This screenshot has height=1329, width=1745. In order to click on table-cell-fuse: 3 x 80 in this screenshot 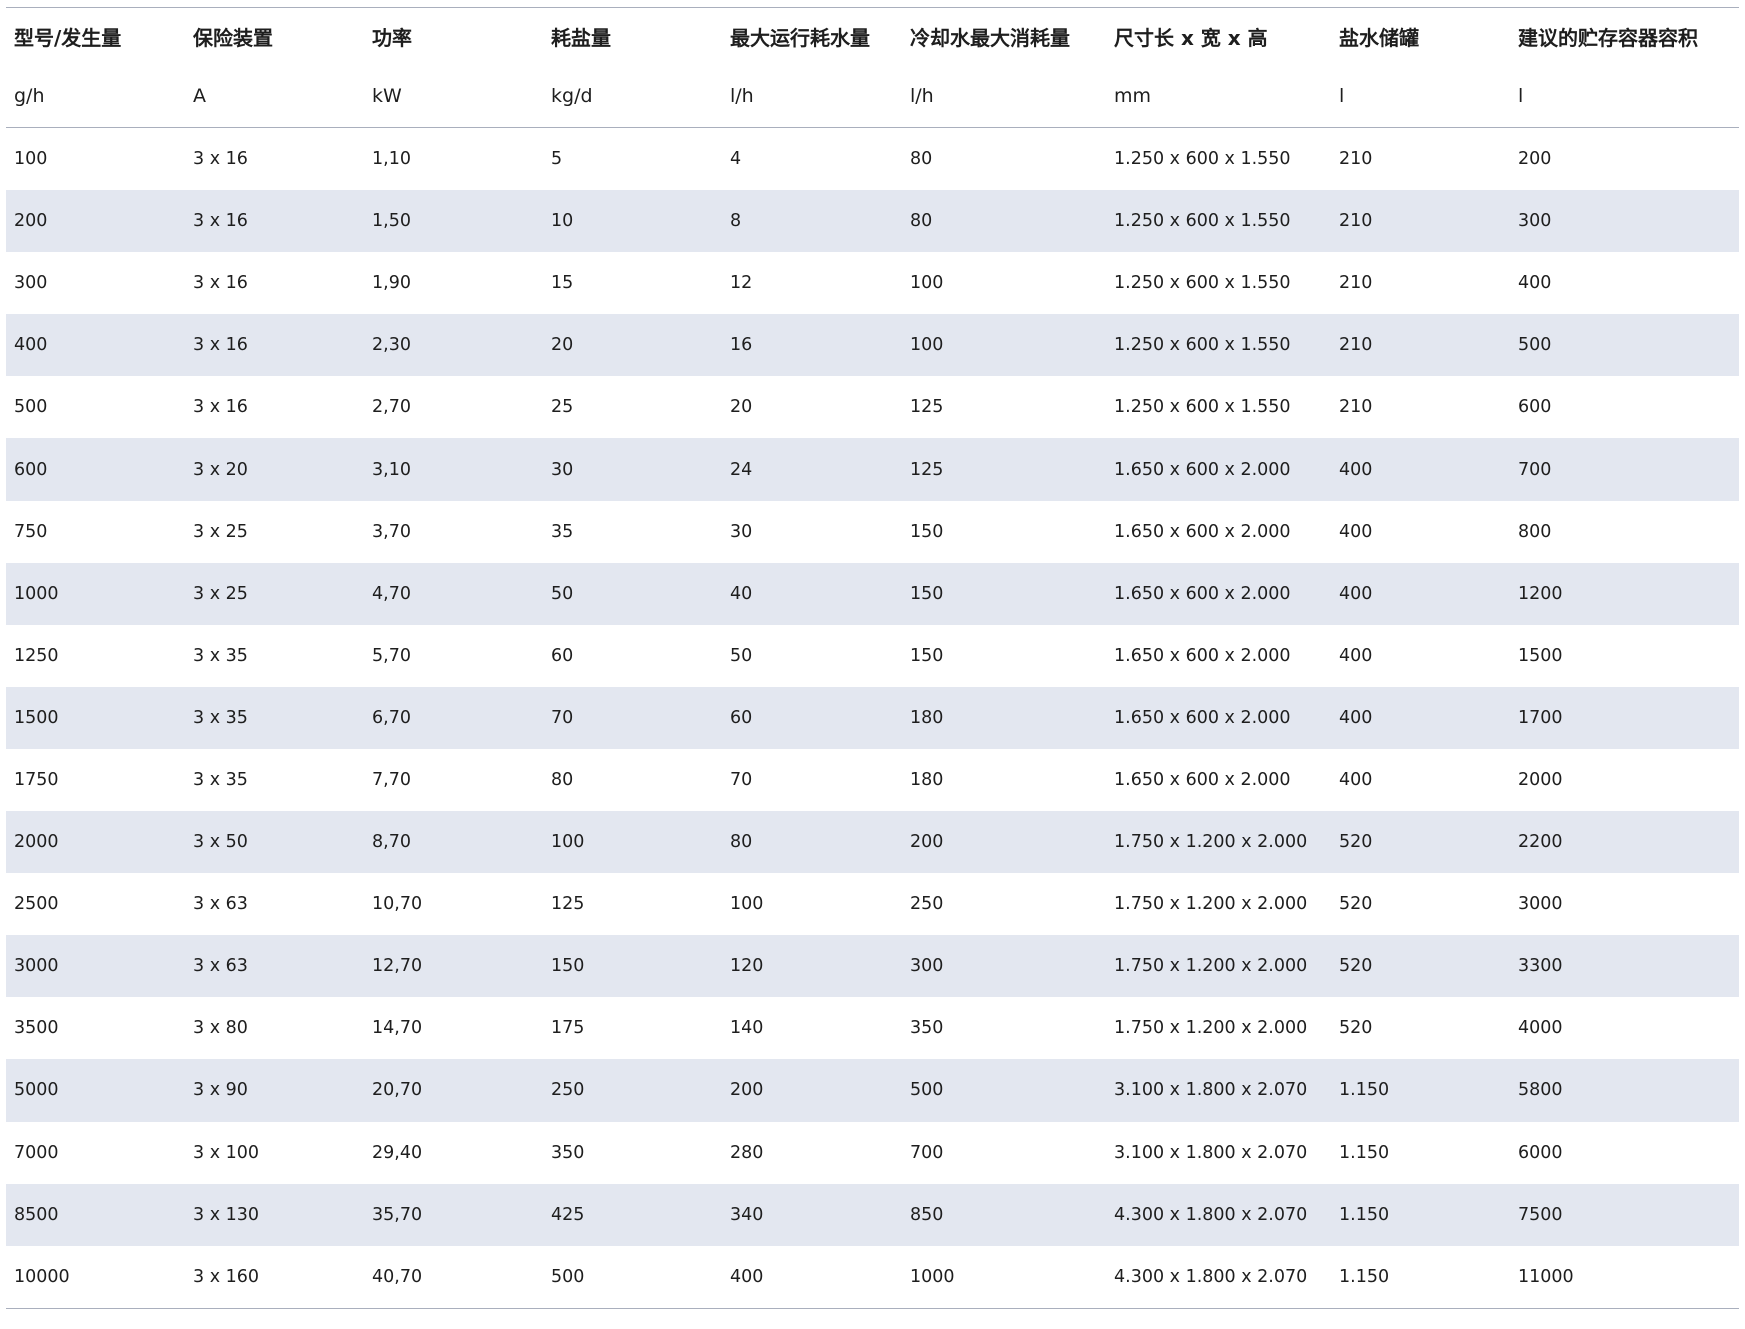, I will do `click(220, 1028)`.